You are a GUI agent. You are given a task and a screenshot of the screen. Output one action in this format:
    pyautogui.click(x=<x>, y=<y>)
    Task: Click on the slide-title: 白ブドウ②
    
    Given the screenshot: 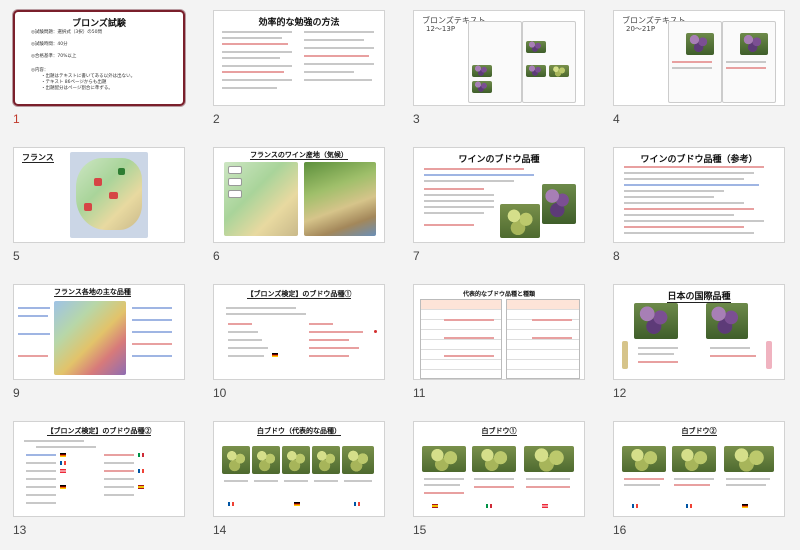 What is the action you would take?
    pyautogui.click(x=699, y=431)
    